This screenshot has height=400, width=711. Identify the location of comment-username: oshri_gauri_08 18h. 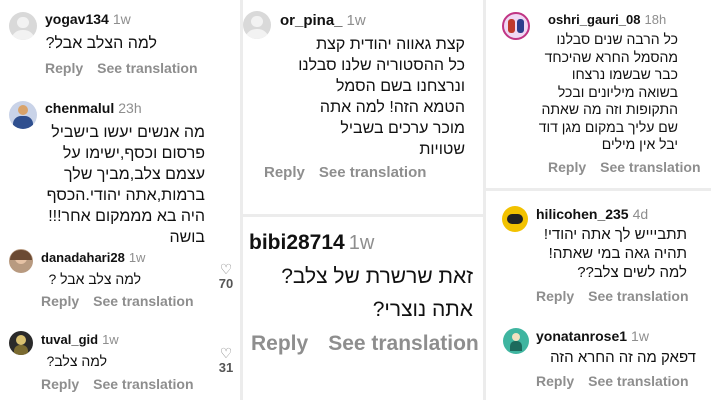
(607, 19).